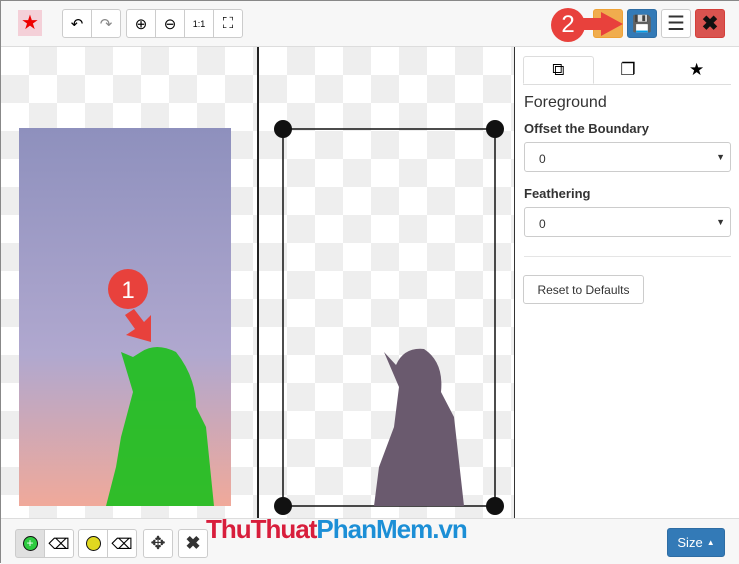 The image size is (739, 564). Describe the element at coordinates (30, 23) in the screenshot. I see `app-logo: ★` at that location.